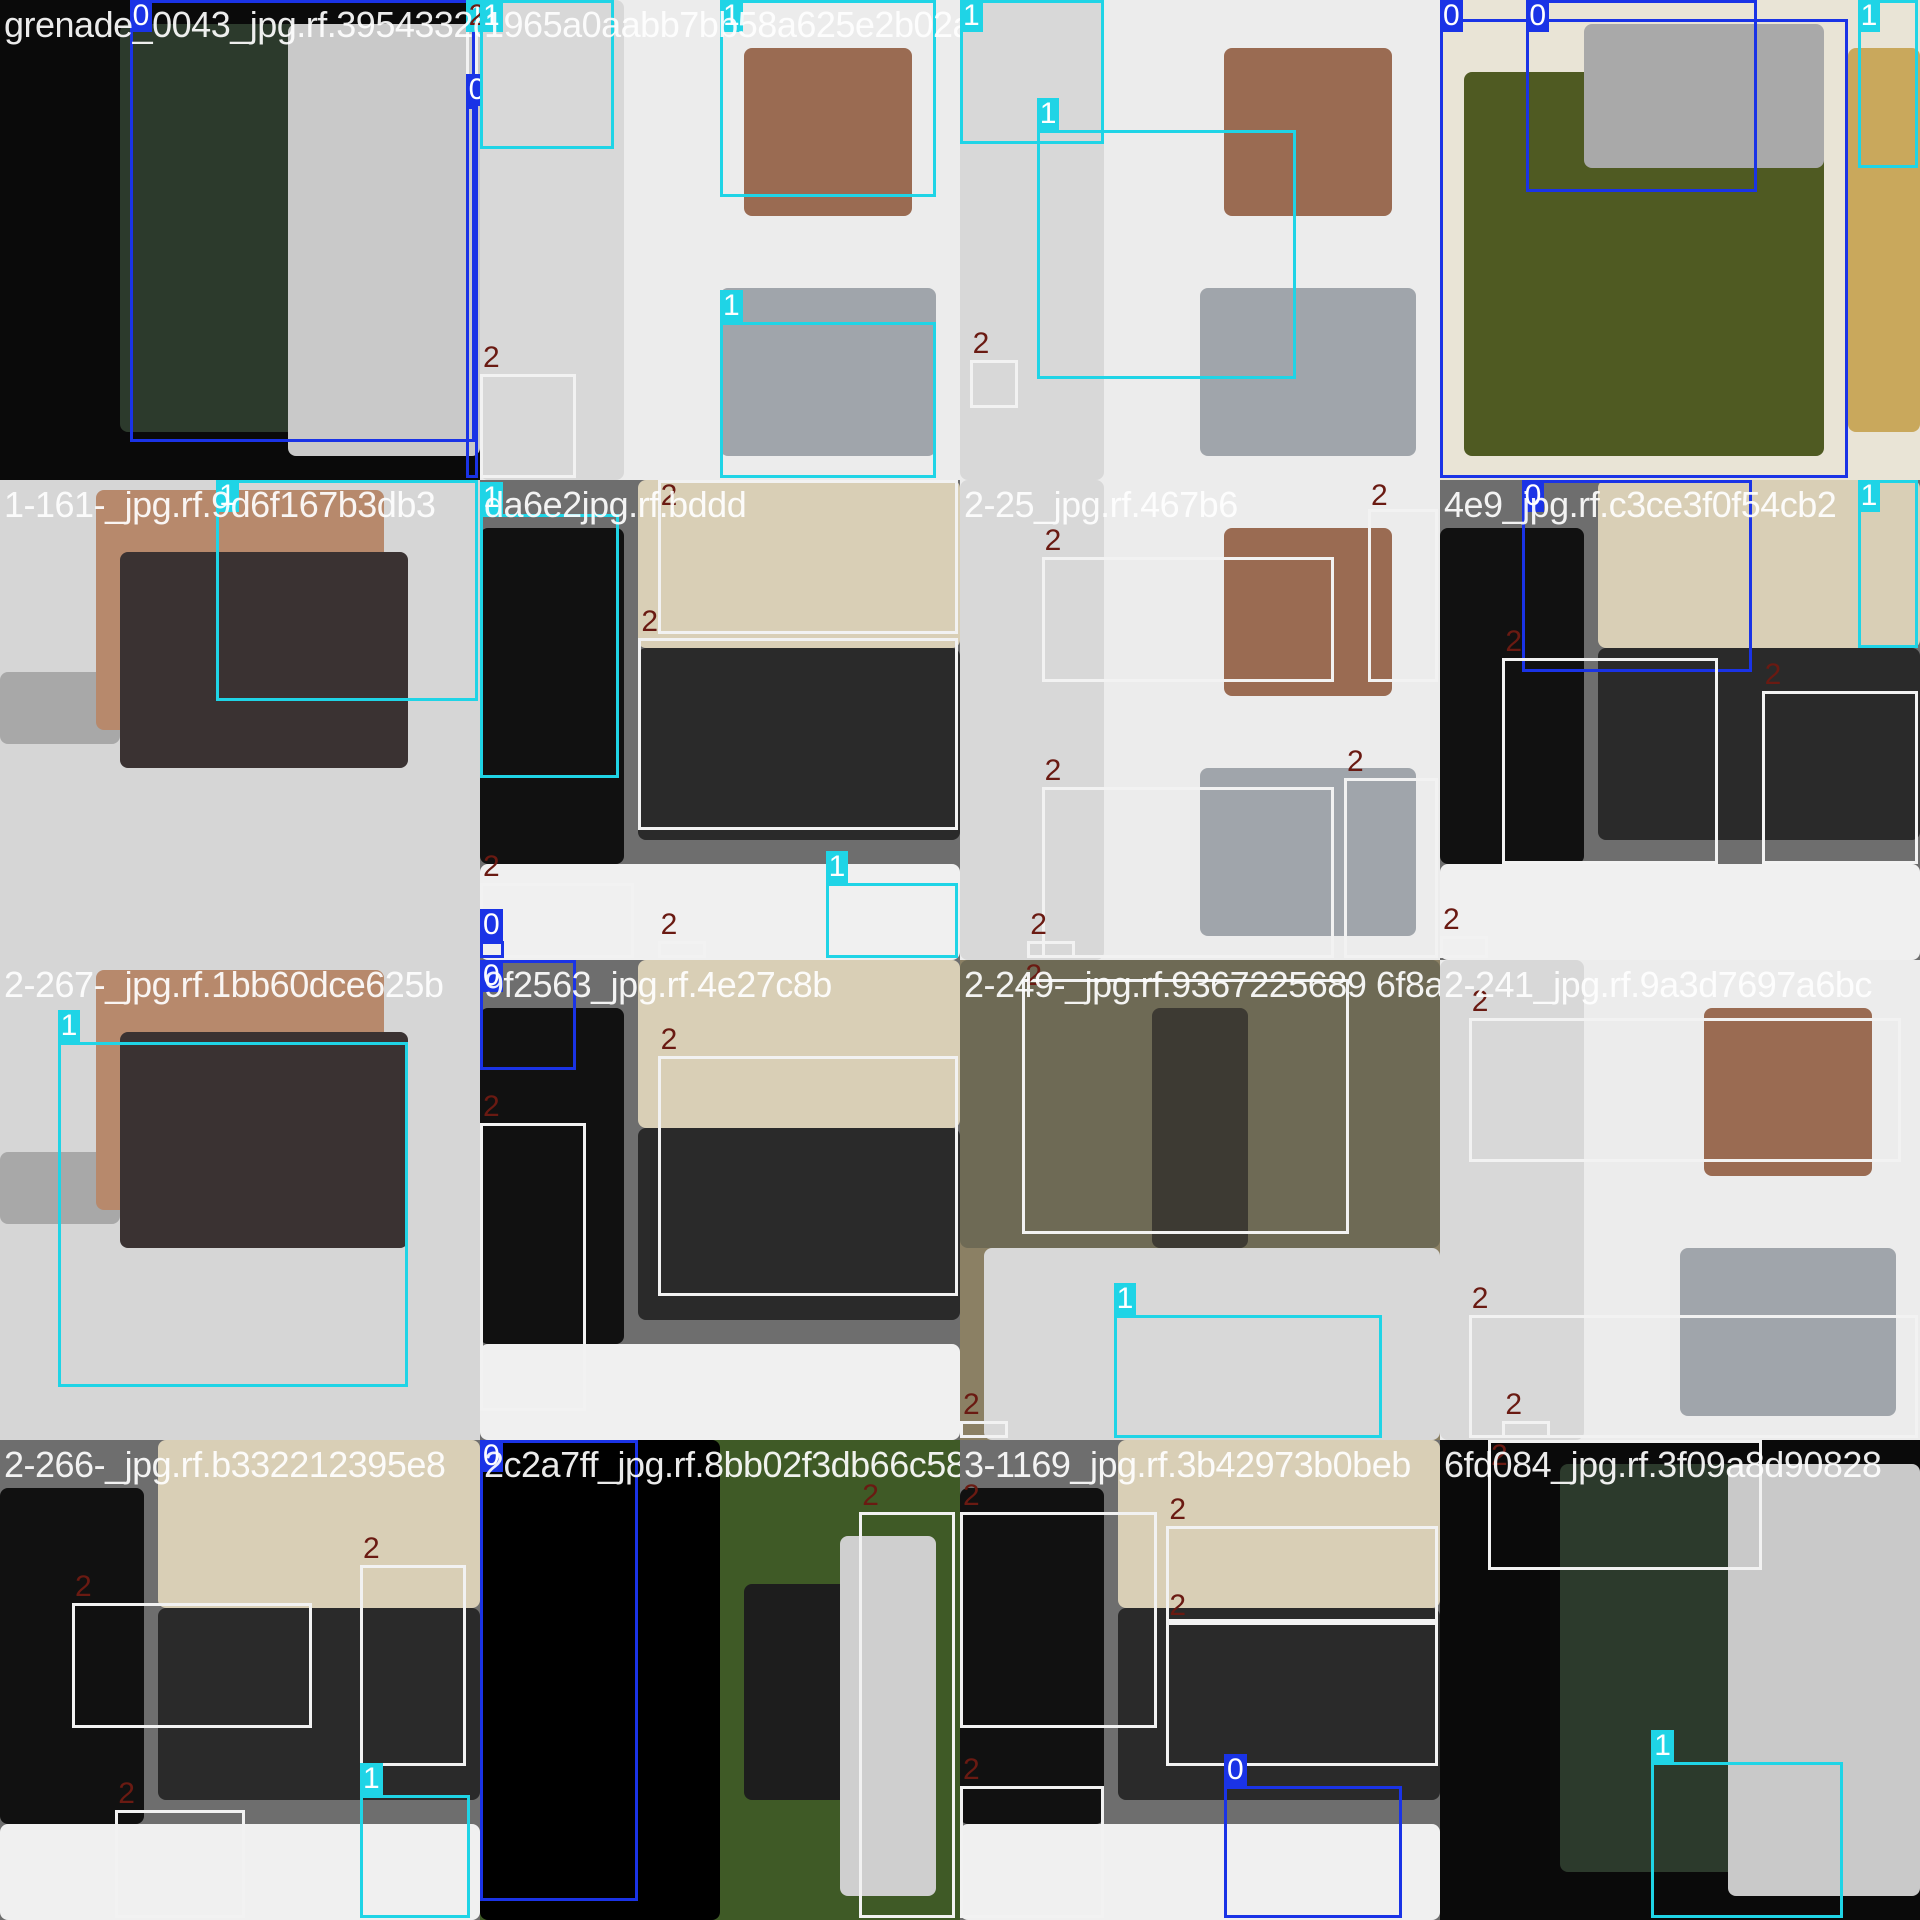 Image resolution: width=1920 pixels, height=1920 pixels. I want to click on mosaic-tile: 0 2 2c2a7ff_jpg.rf.8bb02f3db66c58, so click(720, 1680).